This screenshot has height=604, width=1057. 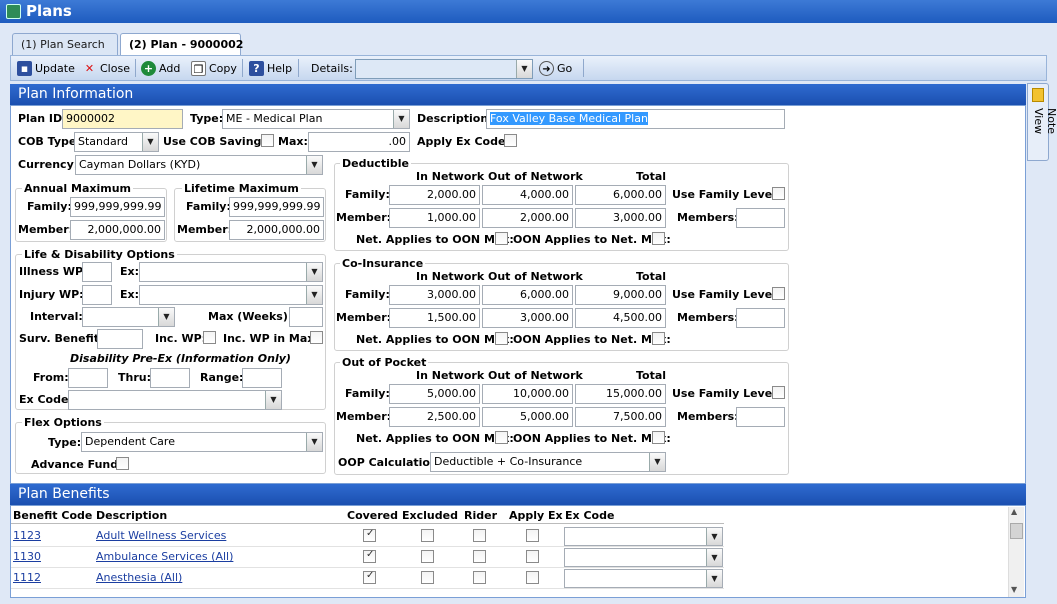 What do you see at coordinates (620, 195) in the screenshot?
I see `deductible-family-total: 6,000.00` at bounding box center [620, 195].